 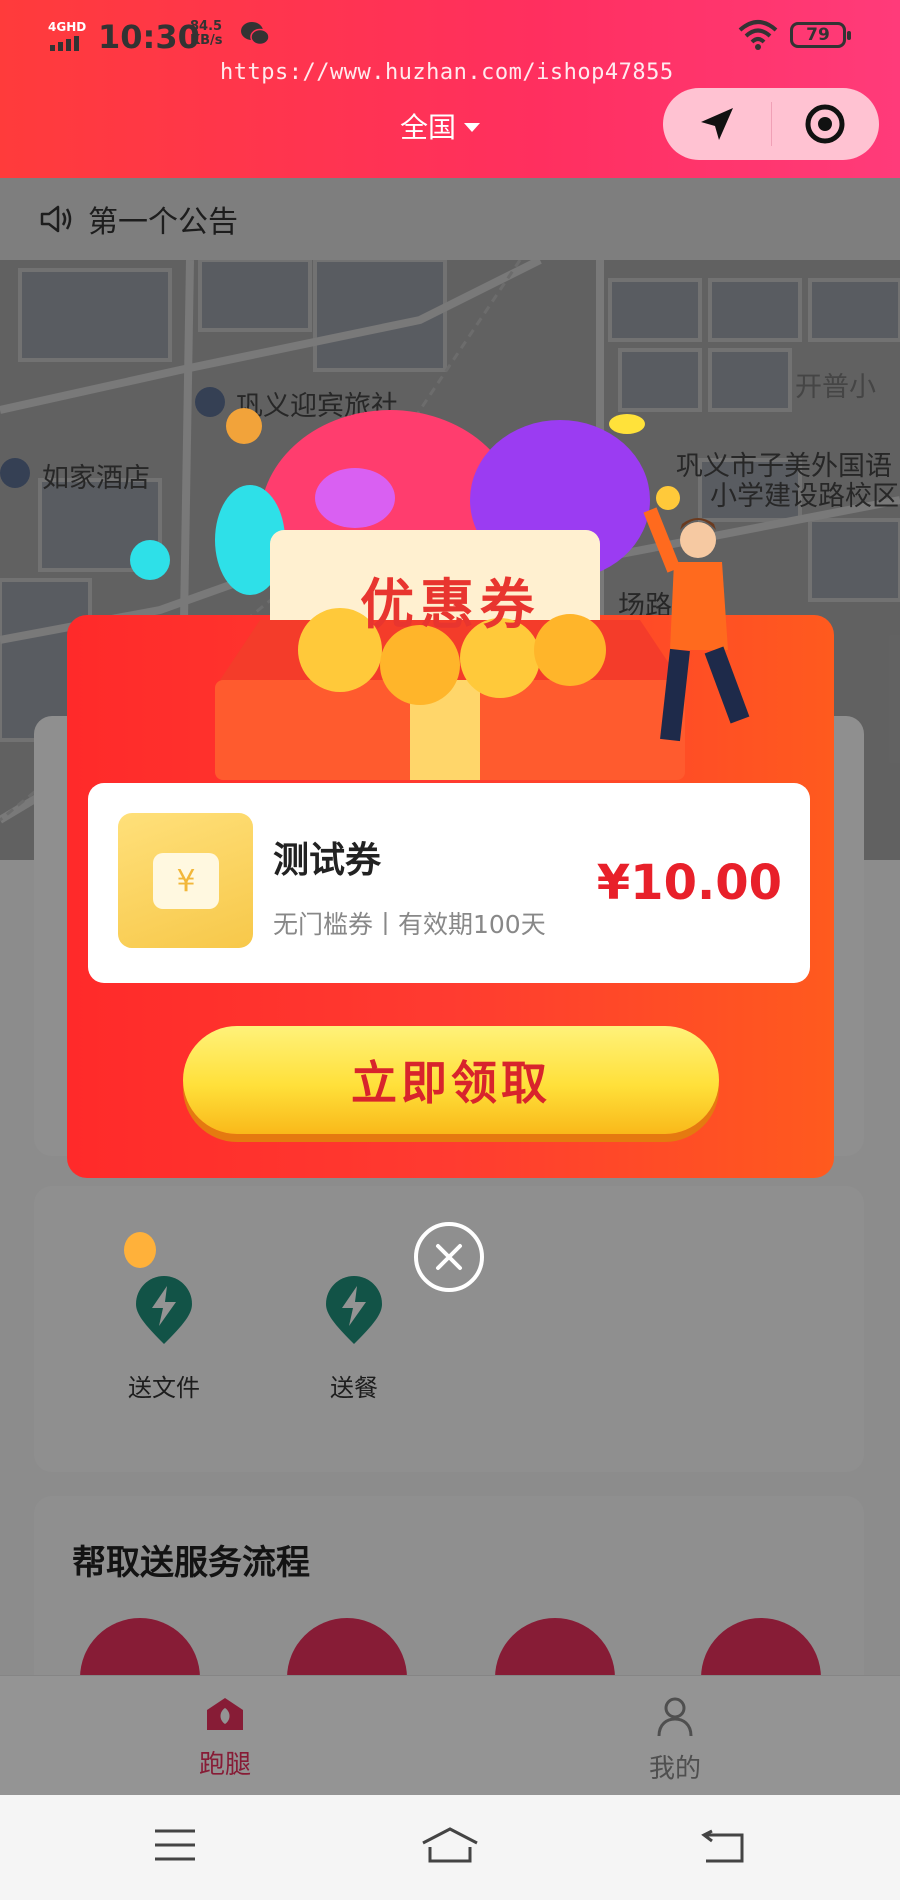 What do you see at coordinates (206, 33) in the screenshot?
I see `network-speed: 84.5 KB/s` at bounding box center [206, 33].